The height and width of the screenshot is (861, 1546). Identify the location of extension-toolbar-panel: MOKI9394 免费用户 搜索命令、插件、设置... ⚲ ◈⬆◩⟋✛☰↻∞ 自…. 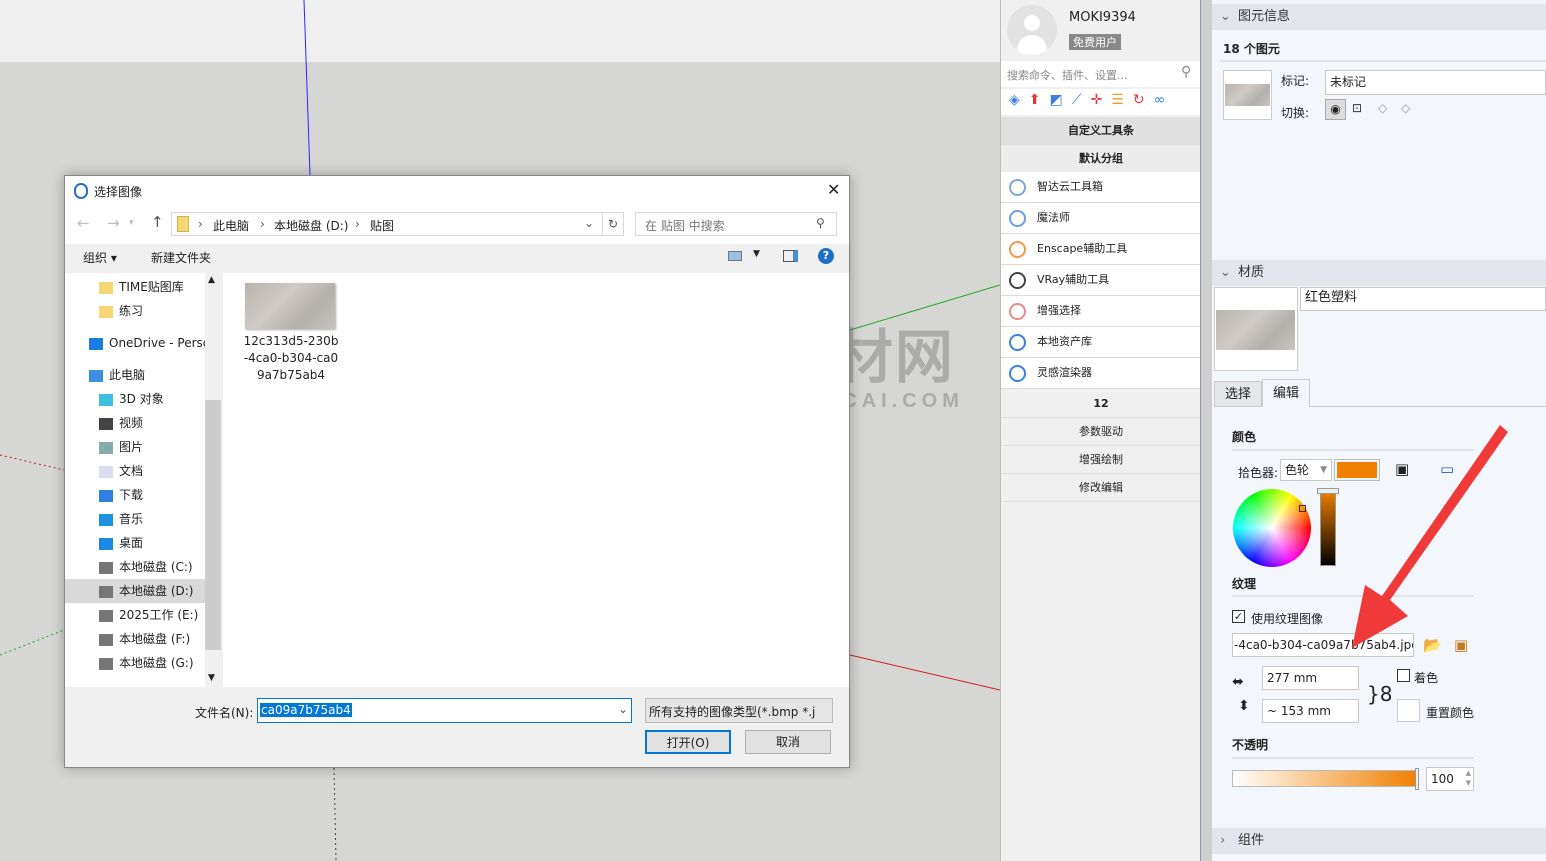
(1100, 430).